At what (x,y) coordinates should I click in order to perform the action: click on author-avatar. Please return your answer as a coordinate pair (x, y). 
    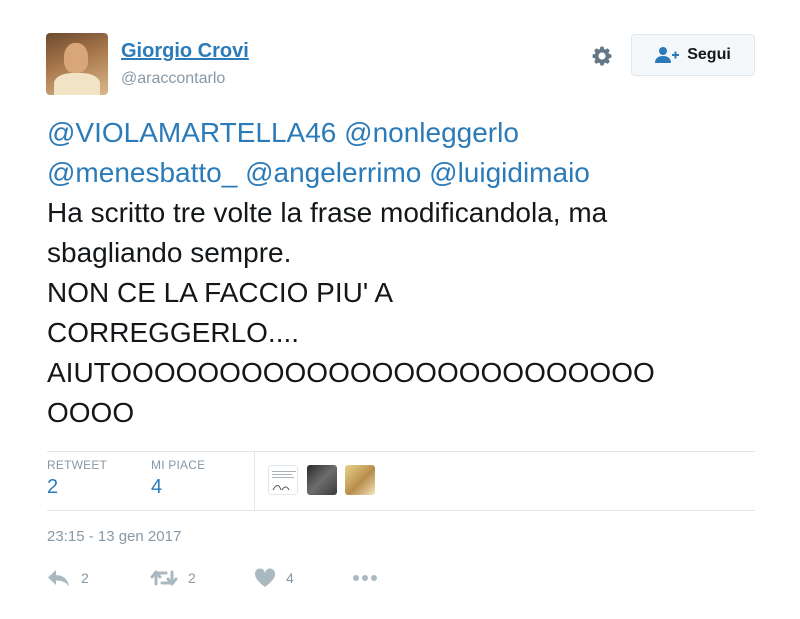
    Looking at the image, I should click on (77, 64).